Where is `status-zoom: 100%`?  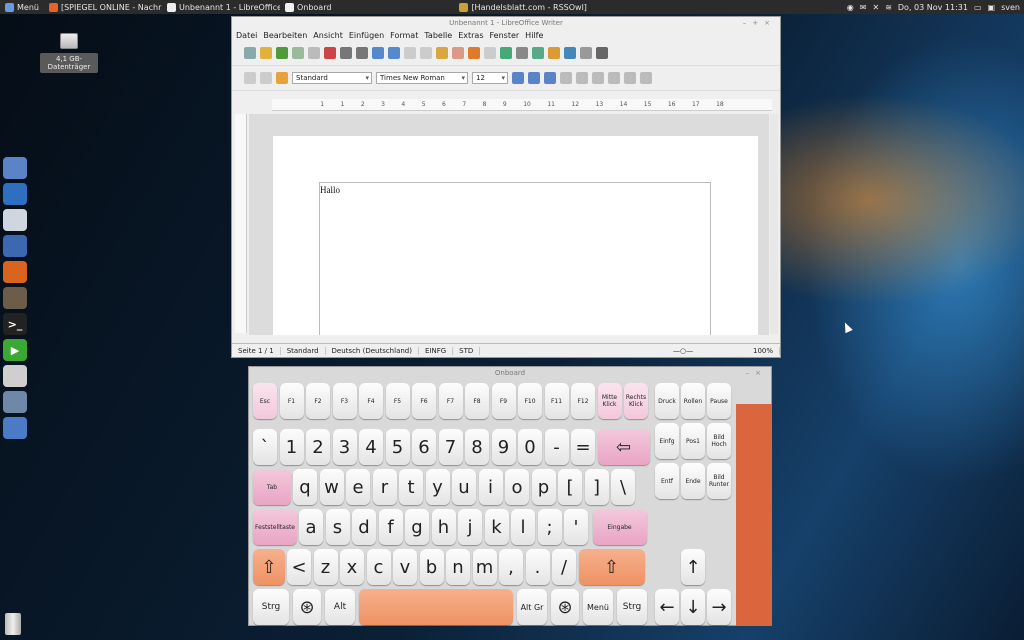 status-zoom: 100% is located at coordinates (763, 350).